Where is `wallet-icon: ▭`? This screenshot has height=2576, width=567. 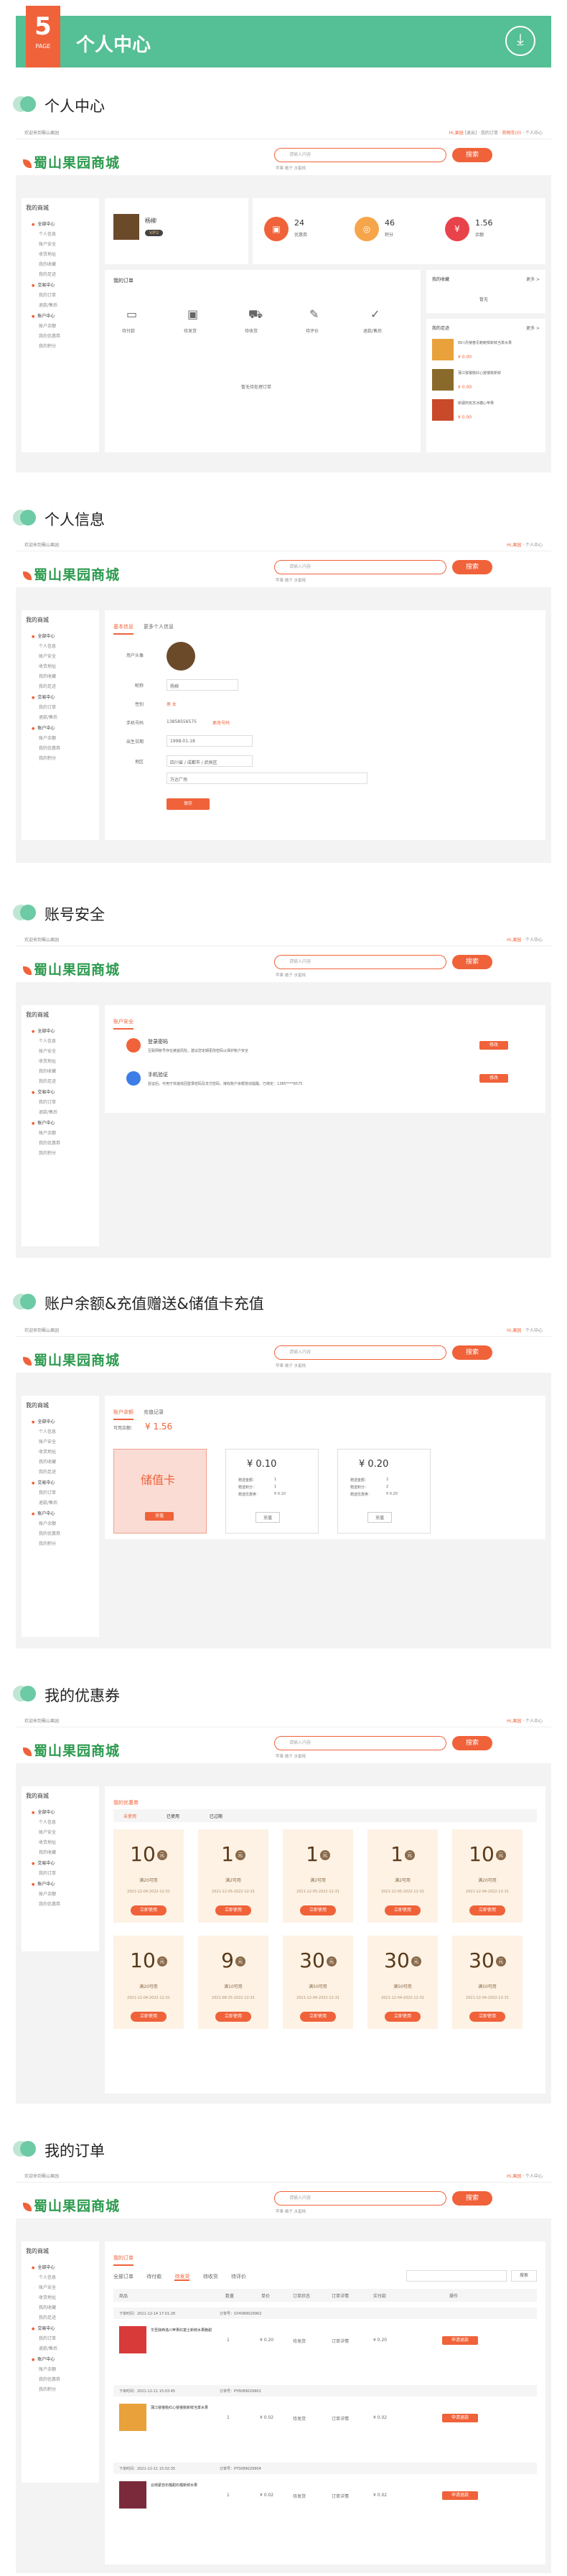 wallet-icon: ▭ is located at coordinates (132, 314).